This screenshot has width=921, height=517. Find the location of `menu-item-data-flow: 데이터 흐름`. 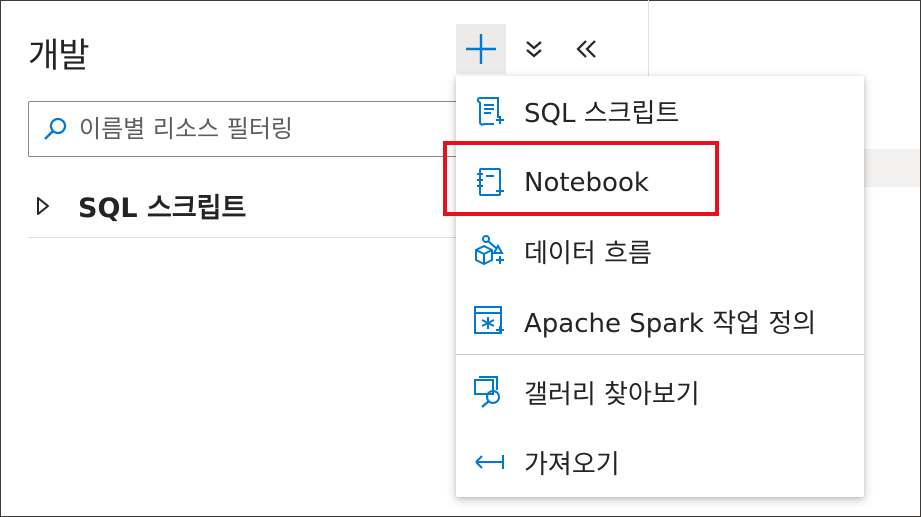

menu-item-data-flow: 데이터 흐름 is located at coordinates (660, 251).